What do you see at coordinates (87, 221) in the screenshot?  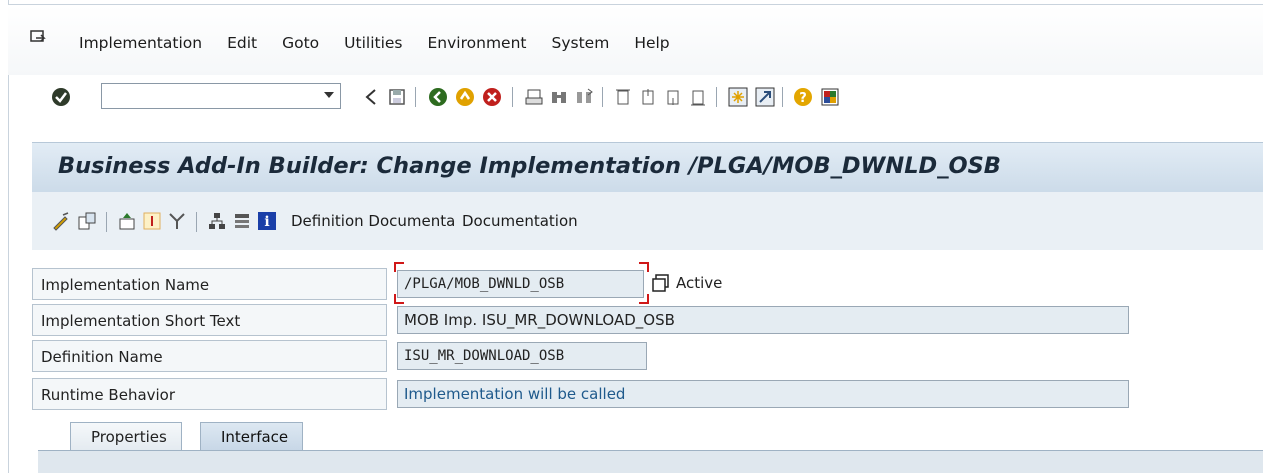 I see `other-object-icon` at bounding box center [87, 221].